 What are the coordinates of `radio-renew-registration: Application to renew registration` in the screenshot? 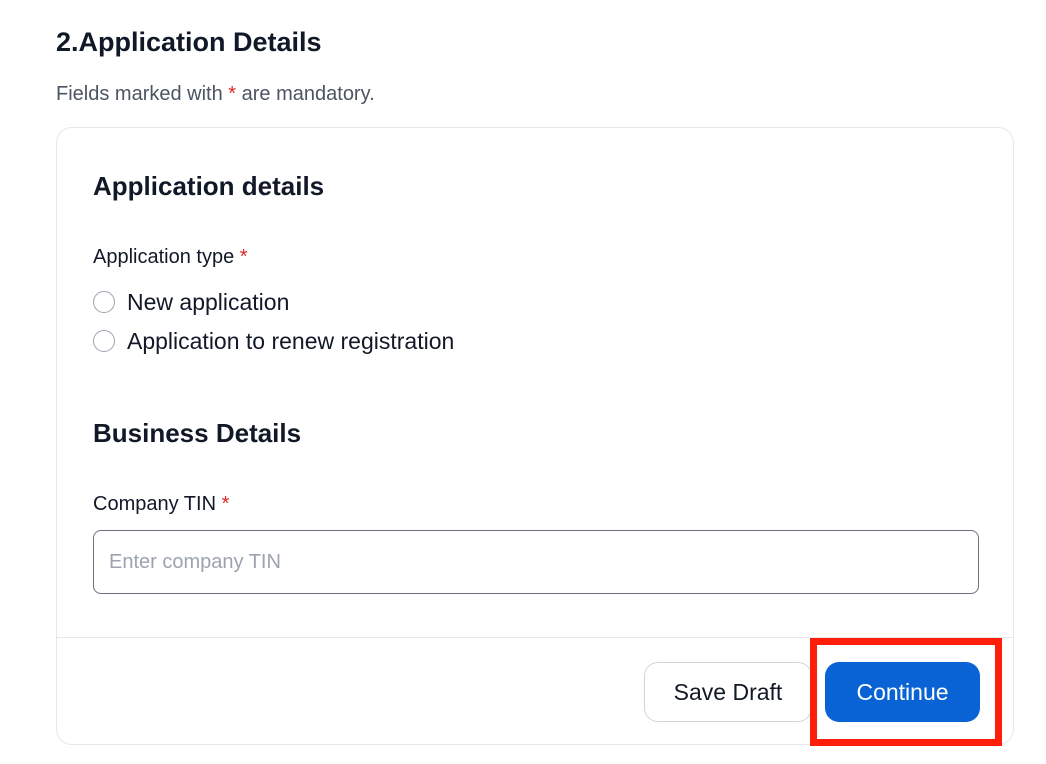 It's located at (273, 341).